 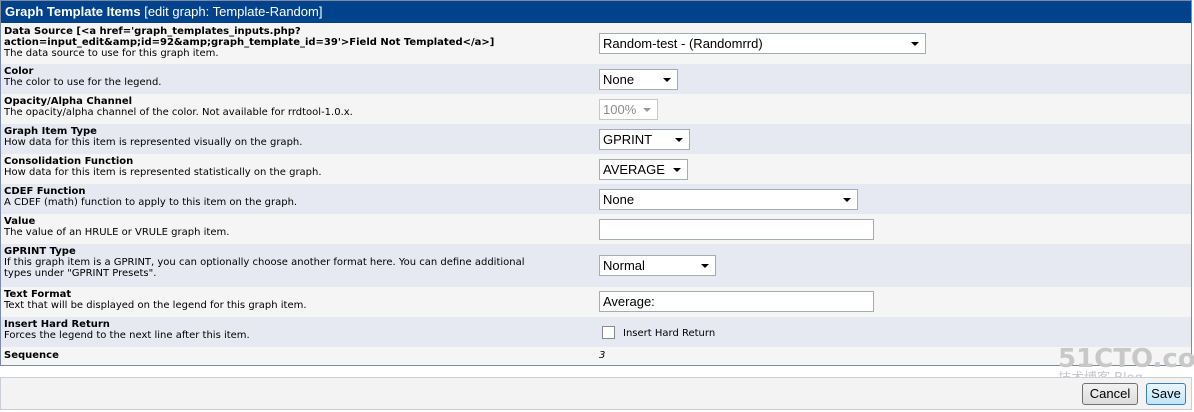 I want to click on panel-title: Graph Template Items, so click(x=73, y=11).